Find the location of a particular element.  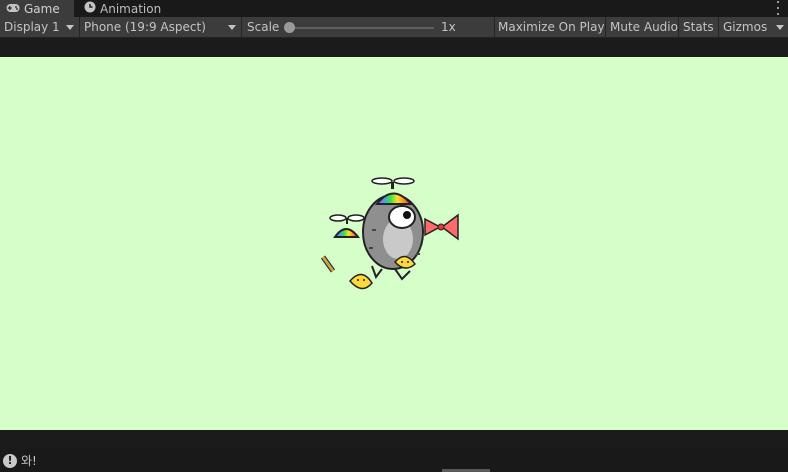

letterbox-bottom is located at coordinates (394, 439).